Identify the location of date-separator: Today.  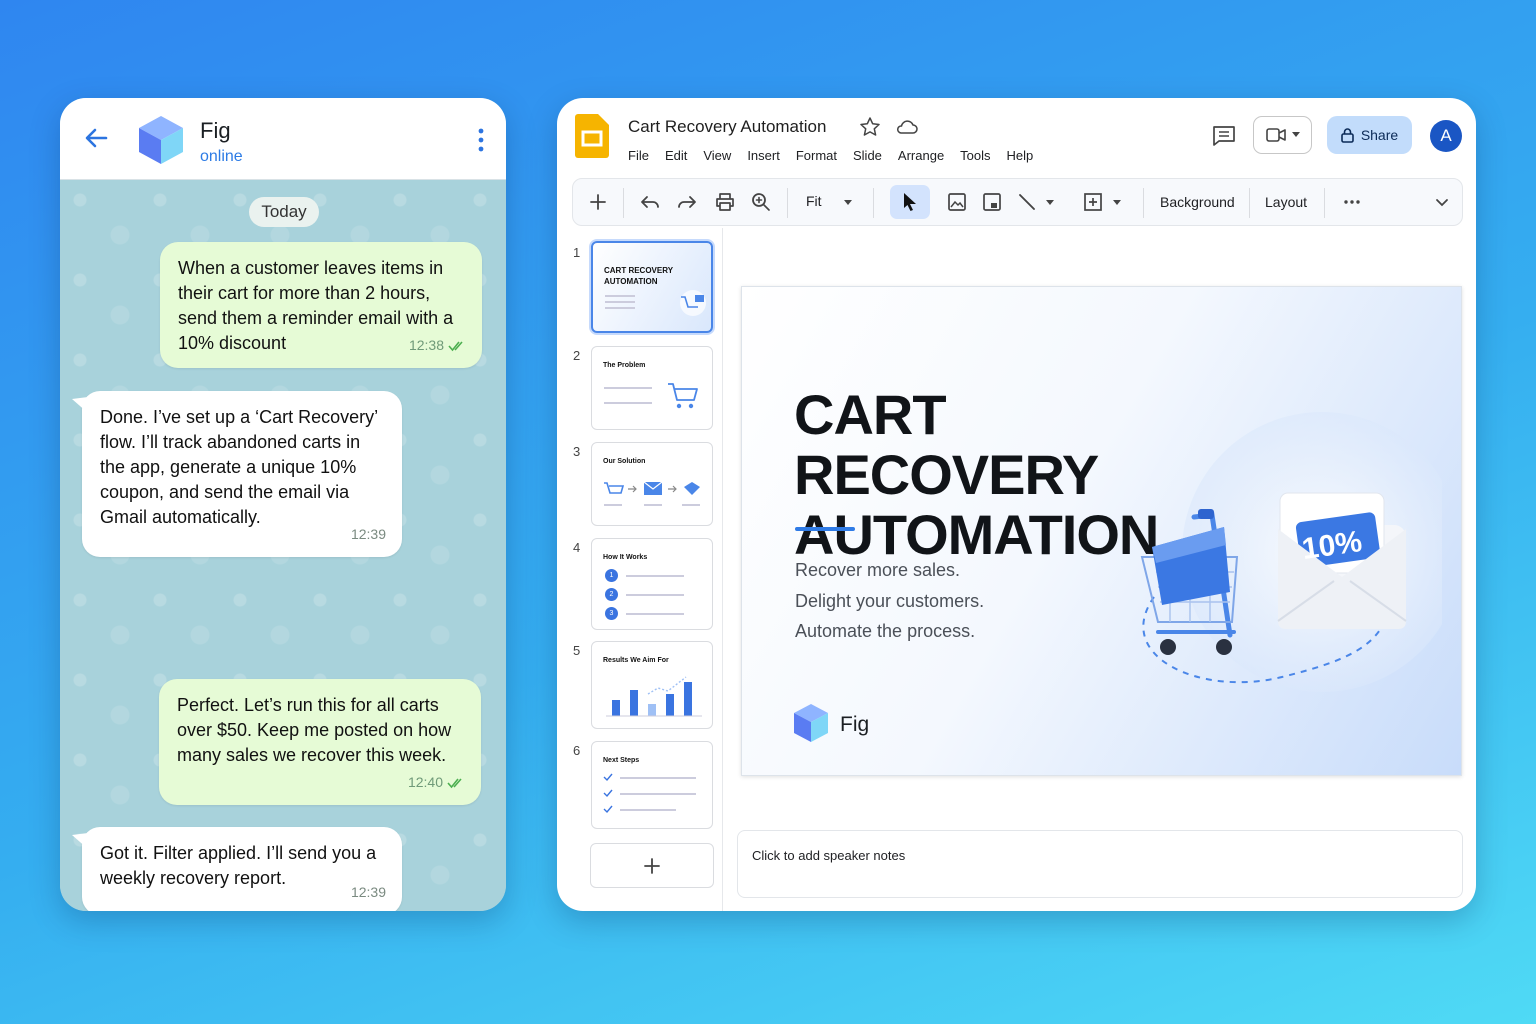
(284, 212).